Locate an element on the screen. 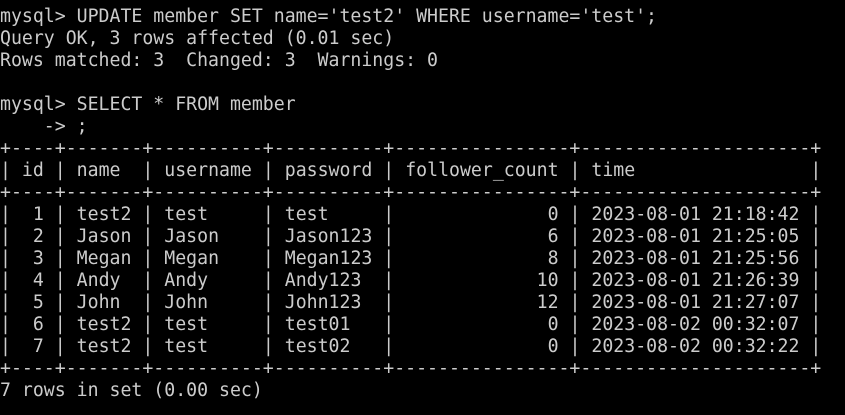  table-cell: 8 is located at coordinates (482, 258).